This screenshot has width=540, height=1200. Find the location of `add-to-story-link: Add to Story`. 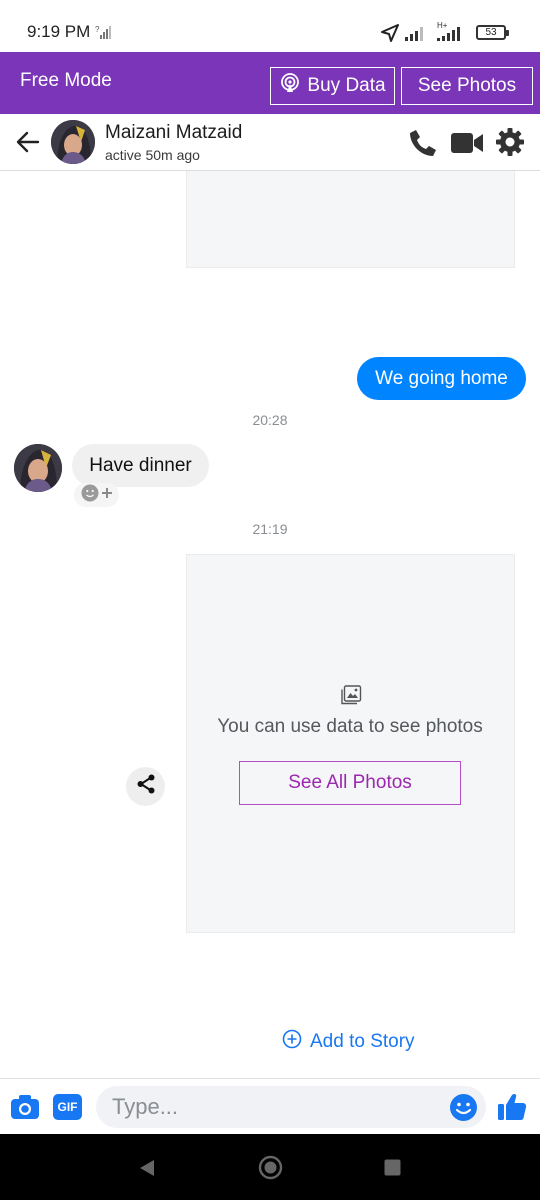

add-to-story-link: Add to Story is located at coordinates (348, 1042).